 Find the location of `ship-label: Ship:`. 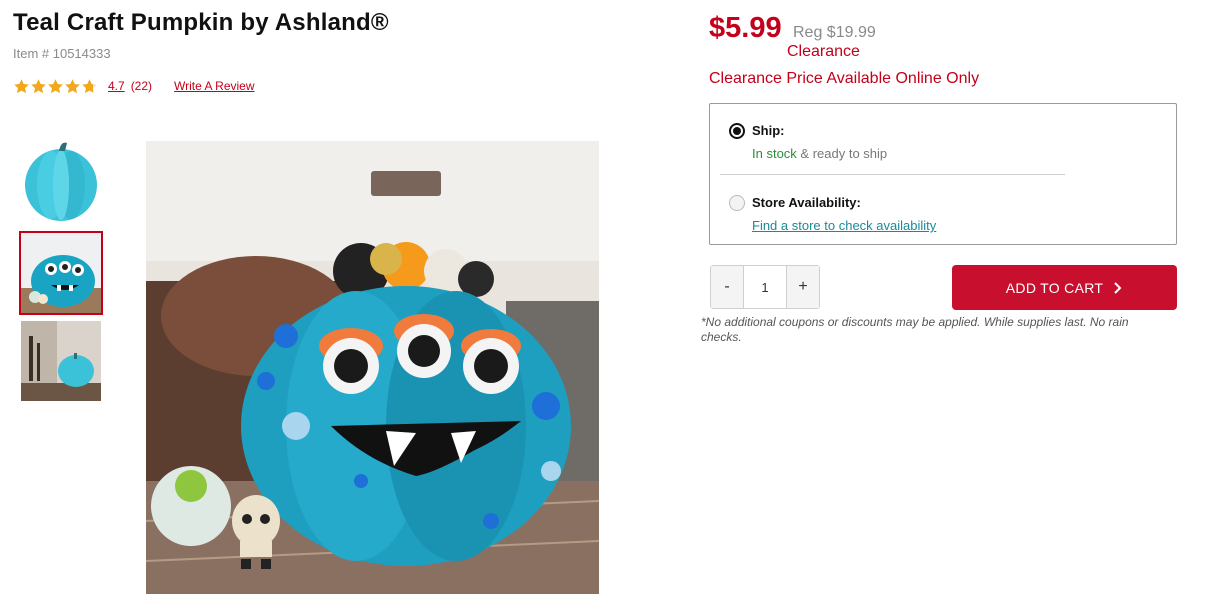

ship-label: Ship: is located at coordinates (768, 130).